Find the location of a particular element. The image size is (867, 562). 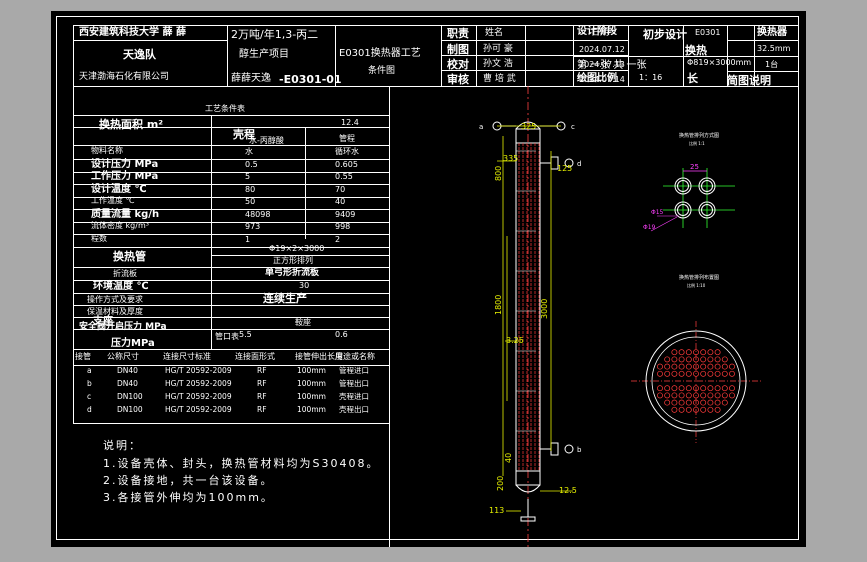

tube-arrangement: 正方形排列 is located at coordinates (293, 260).